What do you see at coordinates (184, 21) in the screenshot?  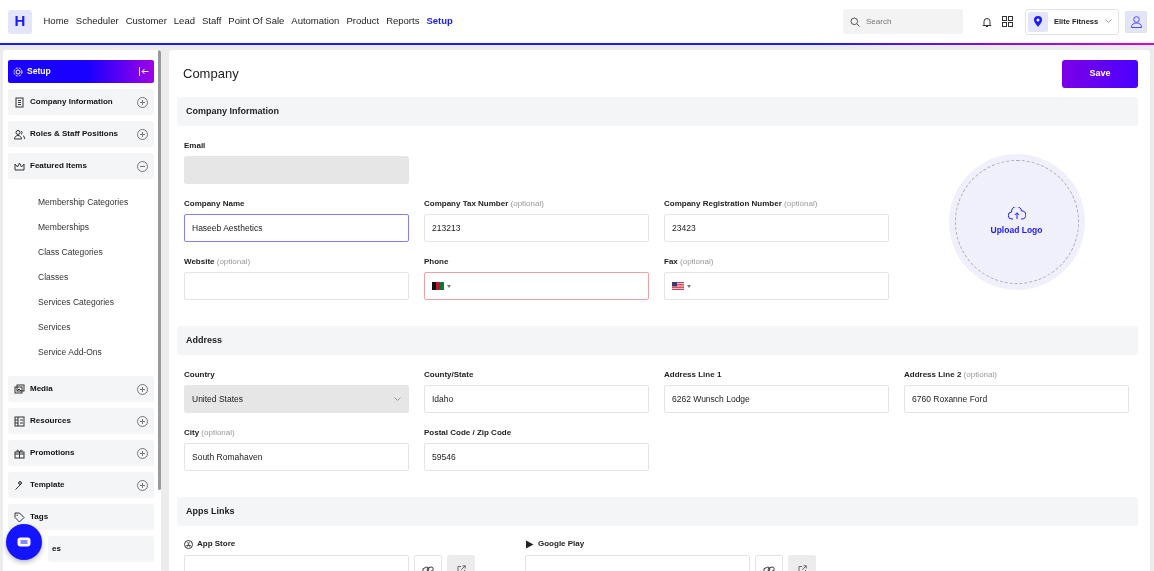 I see `nav-link: Lead` at bounding box center [184, 21].